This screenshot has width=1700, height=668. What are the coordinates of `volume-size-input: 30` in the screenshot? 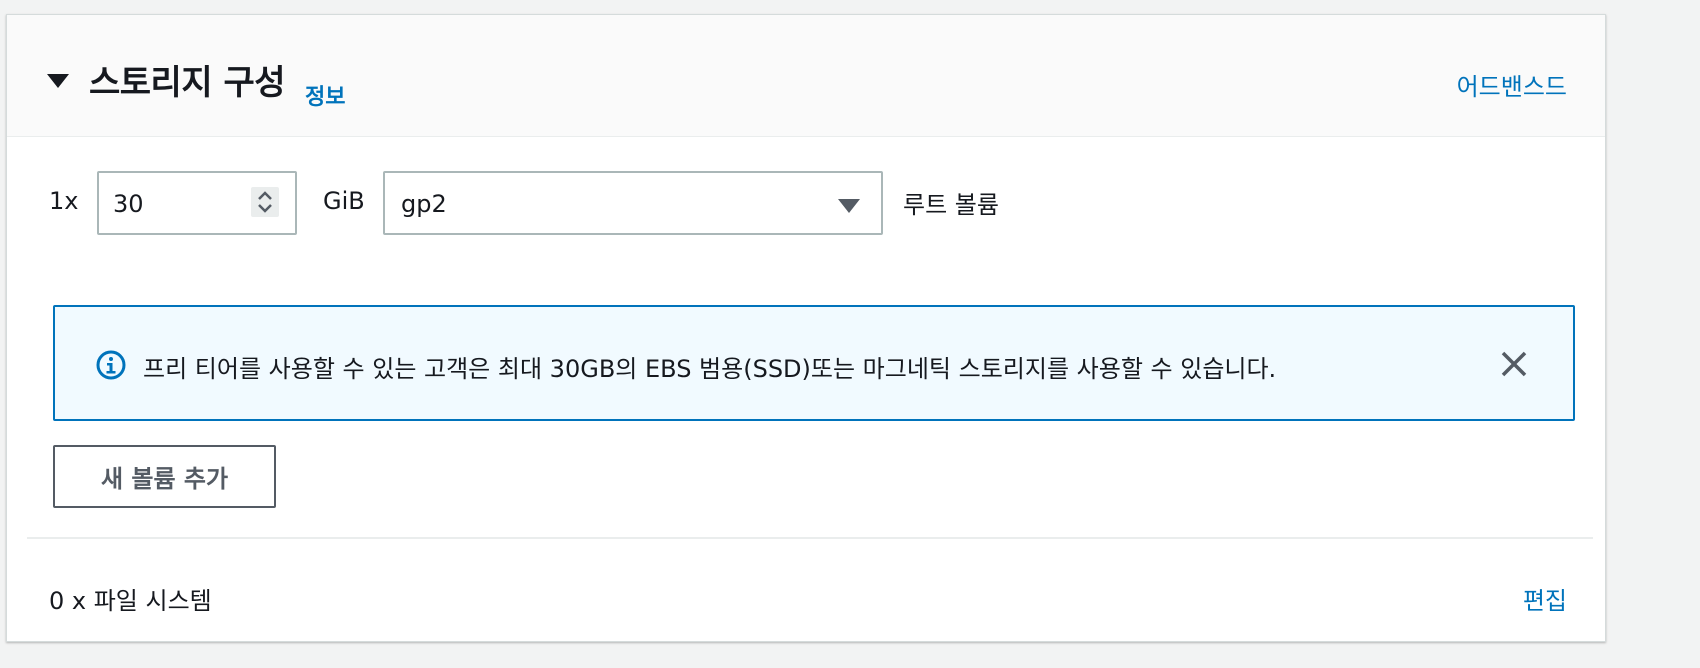 It's located at (197, 203).